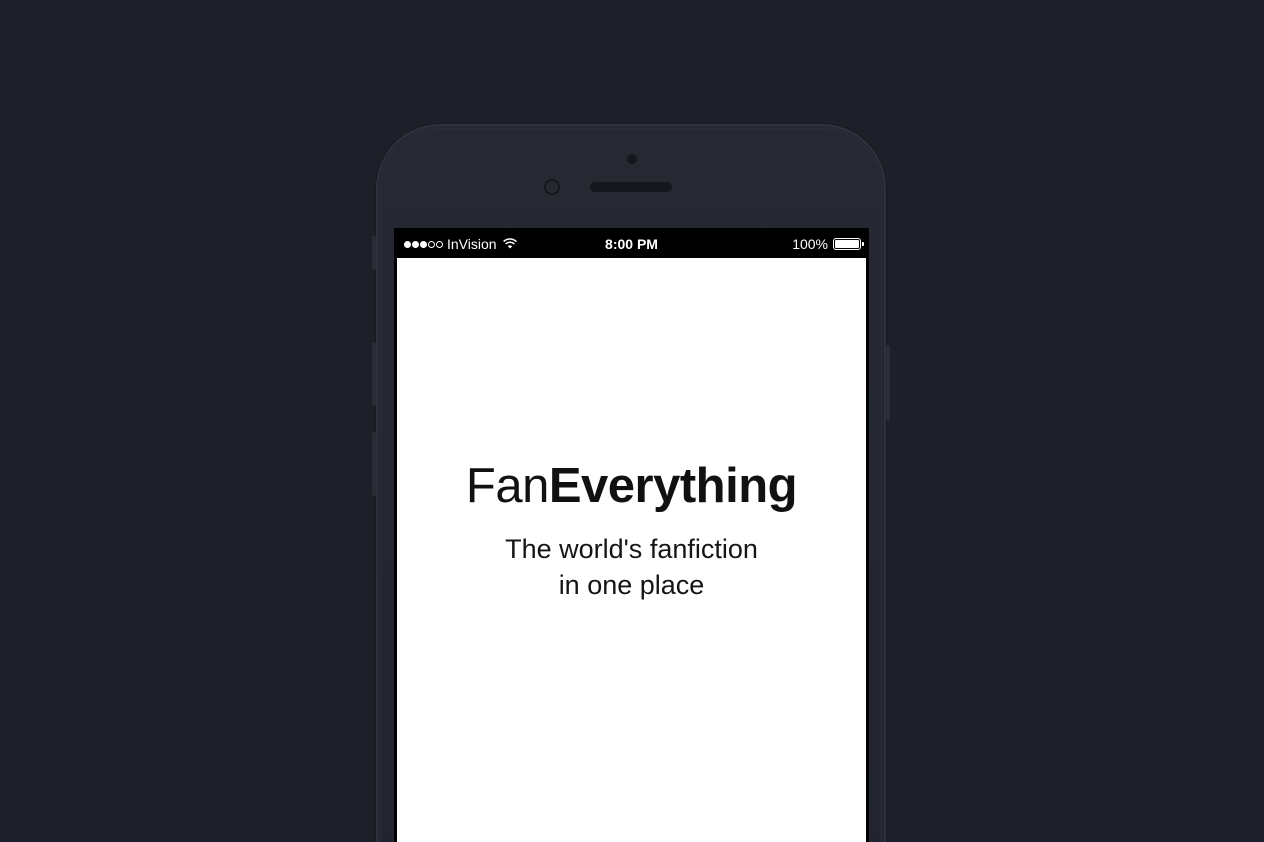 This screenshot has height=842, width=1264. Describe the element at coordinates (552, 187) in the screenshot. I see `front-camera` at that location.